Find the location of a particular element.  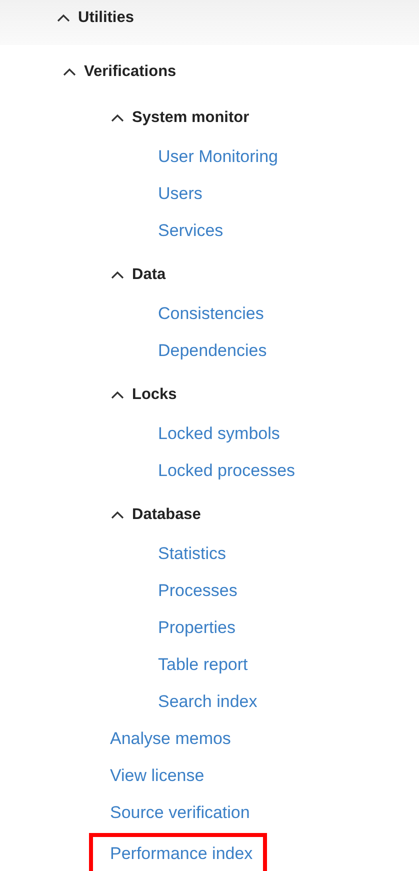

tree-link: User Monitoring is located at coordinates (218, 157).